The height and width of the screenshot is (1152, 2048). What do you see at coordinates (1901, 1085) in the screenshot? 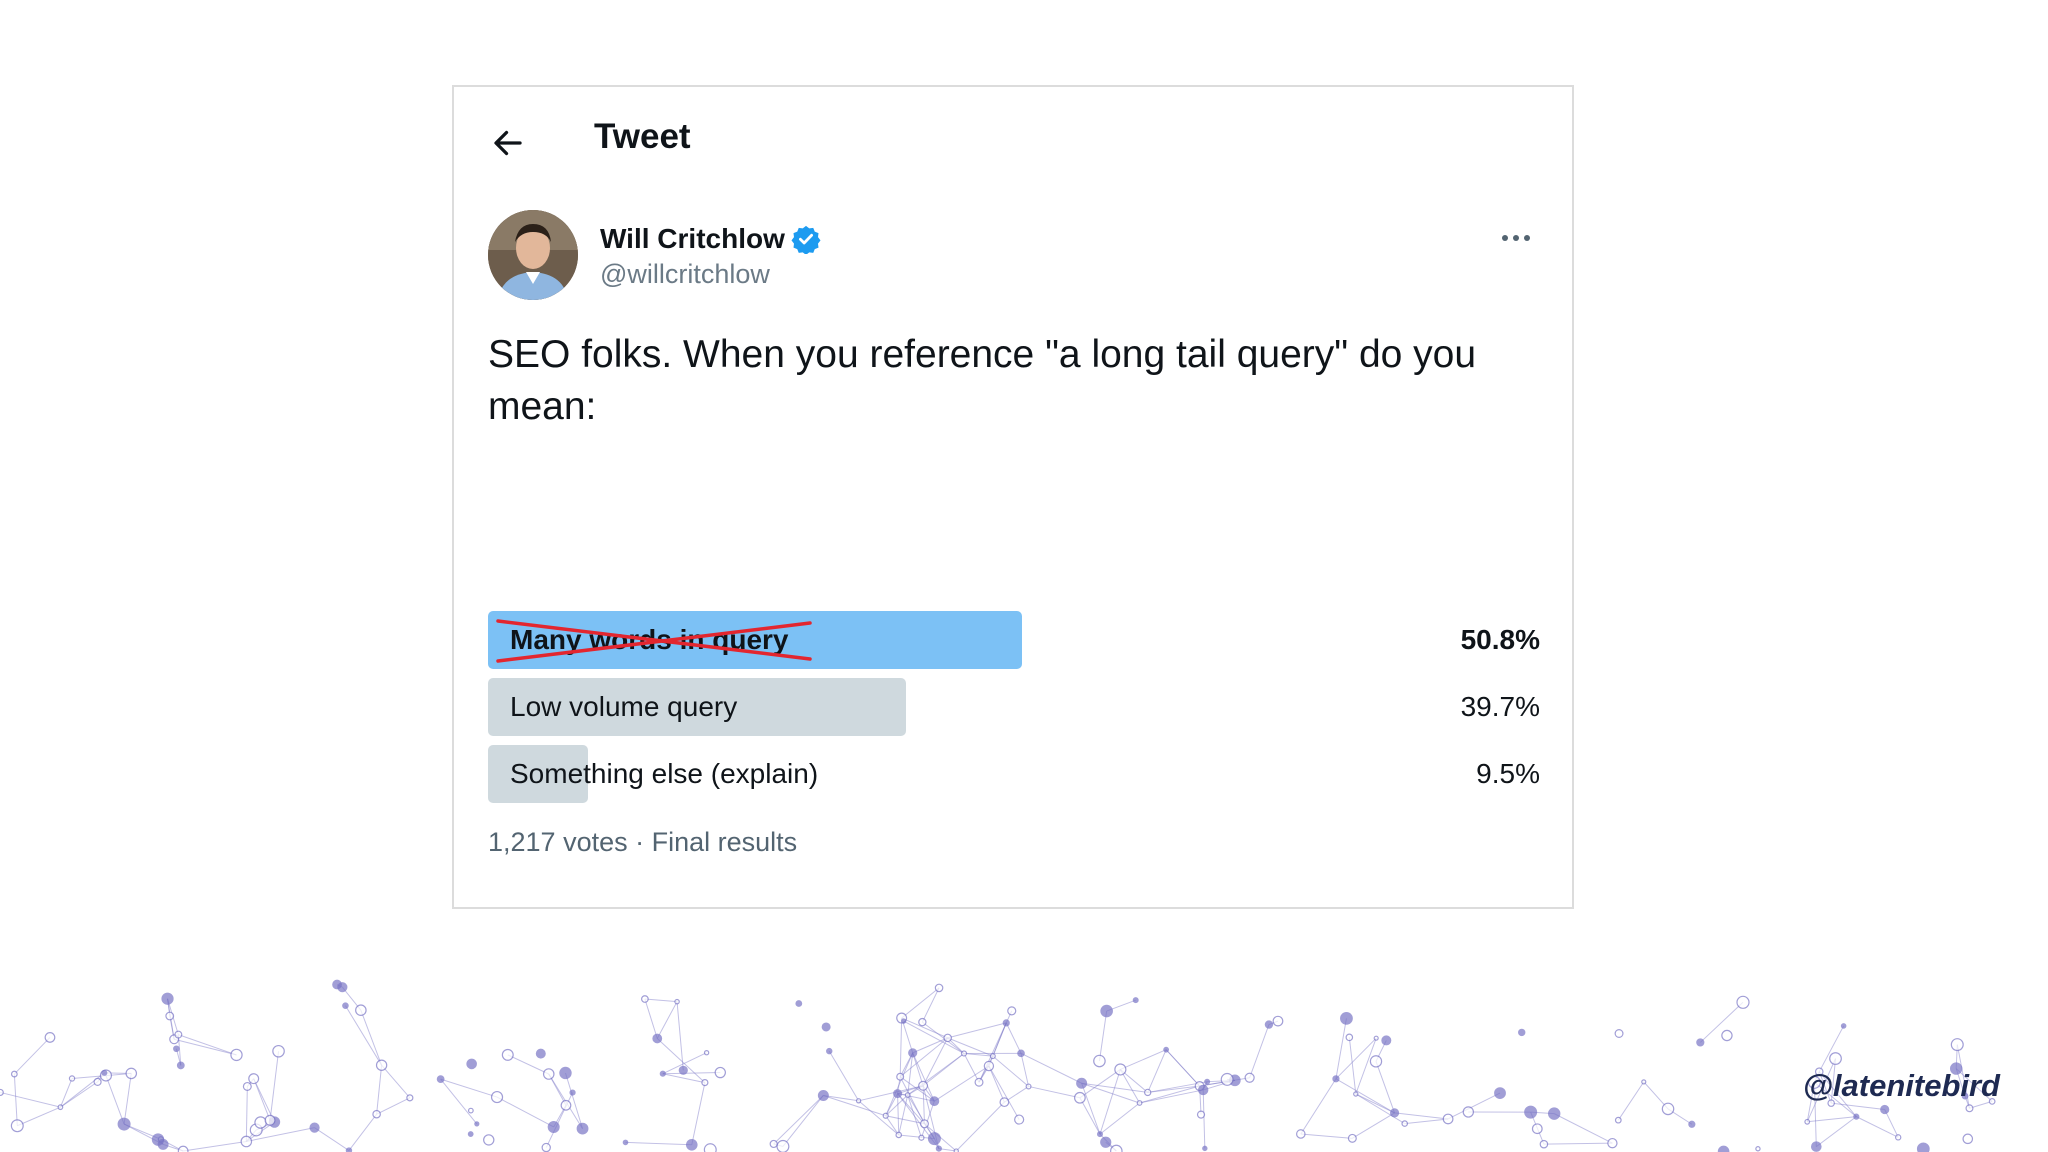
I see `brand-handle: @latenitebird` at bounding box center [1901, 1085].